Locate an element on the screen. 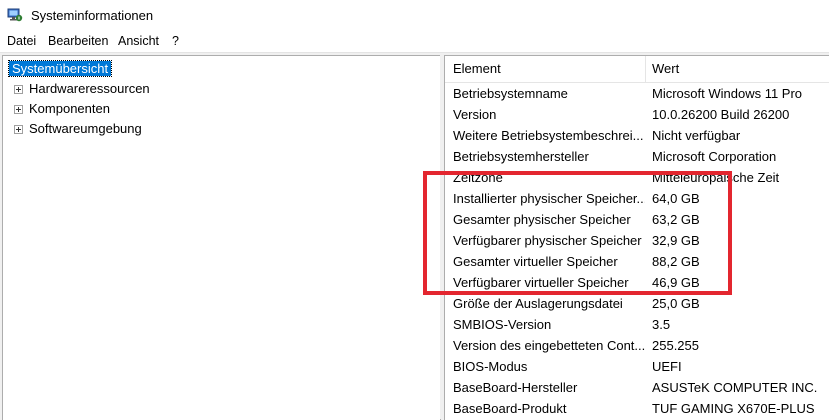  window-title: Systeminformationen is located at coordinates (92, 15).